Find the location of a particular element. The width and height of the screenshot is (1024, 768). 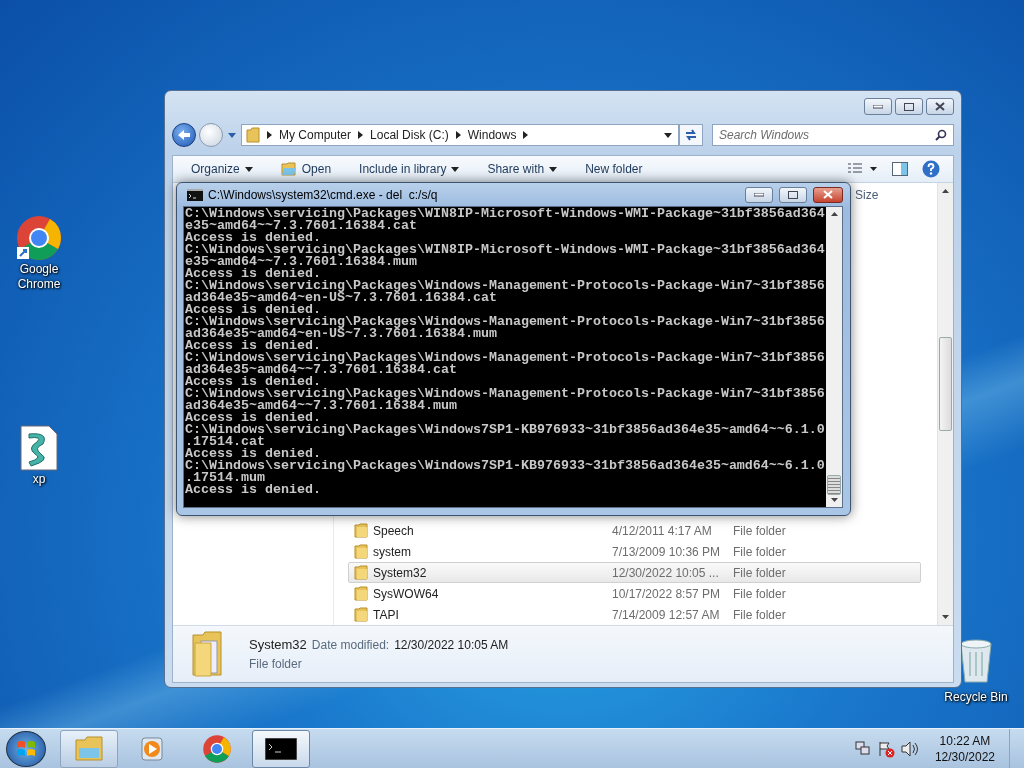

file-row: Speech 4/12/2011 4:17 AM File folder is located at coordinates (634, 530).